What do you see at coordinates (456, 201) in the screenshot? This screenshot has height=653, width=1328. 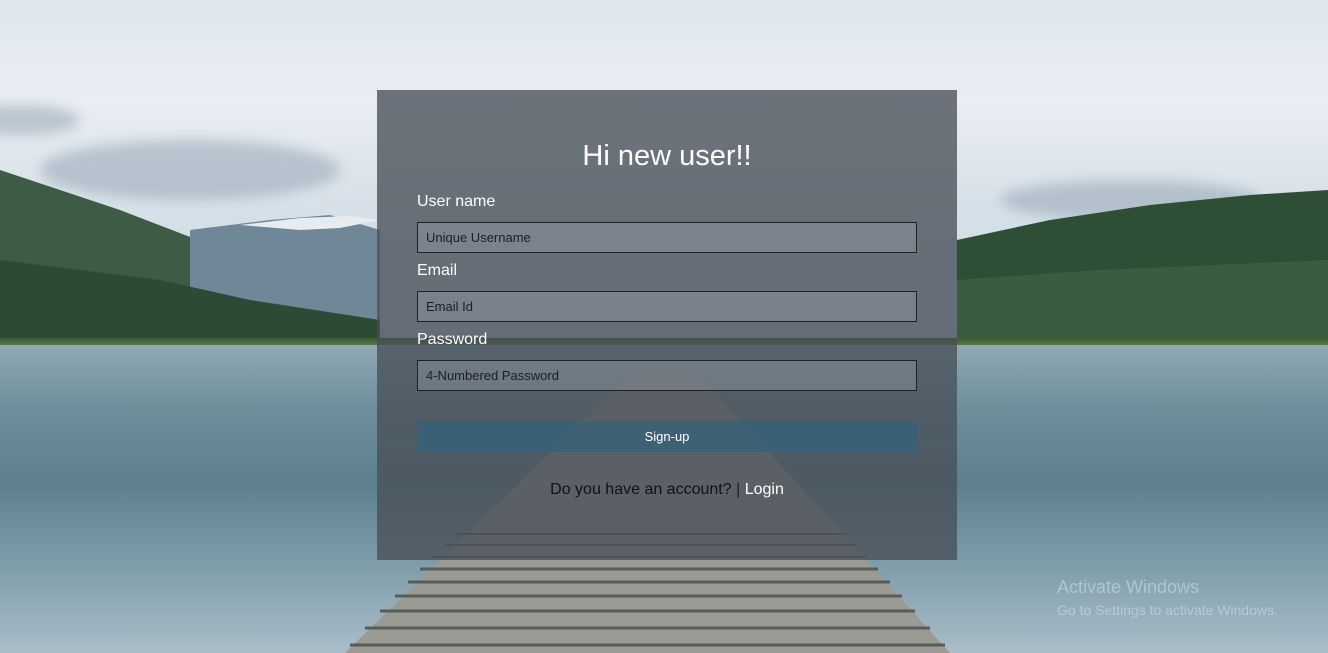 I see `username-label: User name` at bounding box center [456, 201].